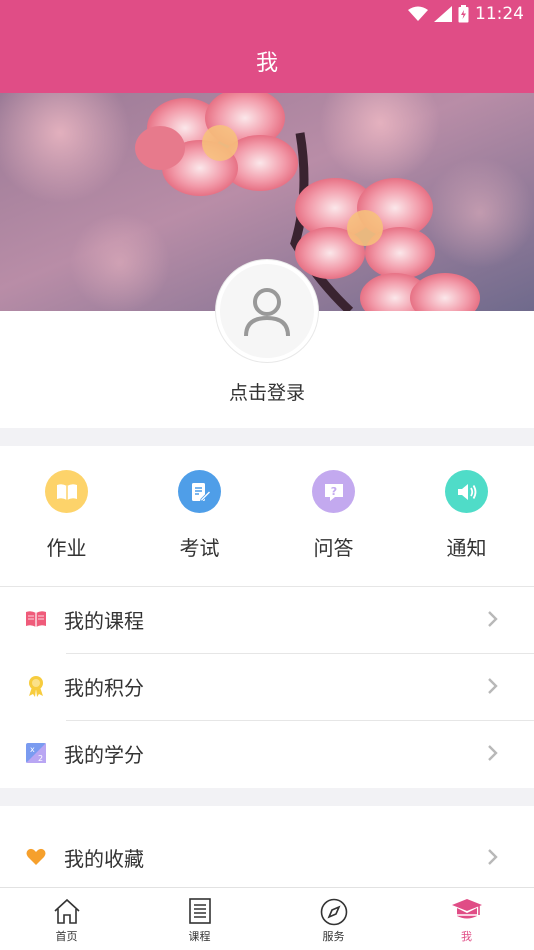  I want to click on page-title: 我, so click(266, 63).